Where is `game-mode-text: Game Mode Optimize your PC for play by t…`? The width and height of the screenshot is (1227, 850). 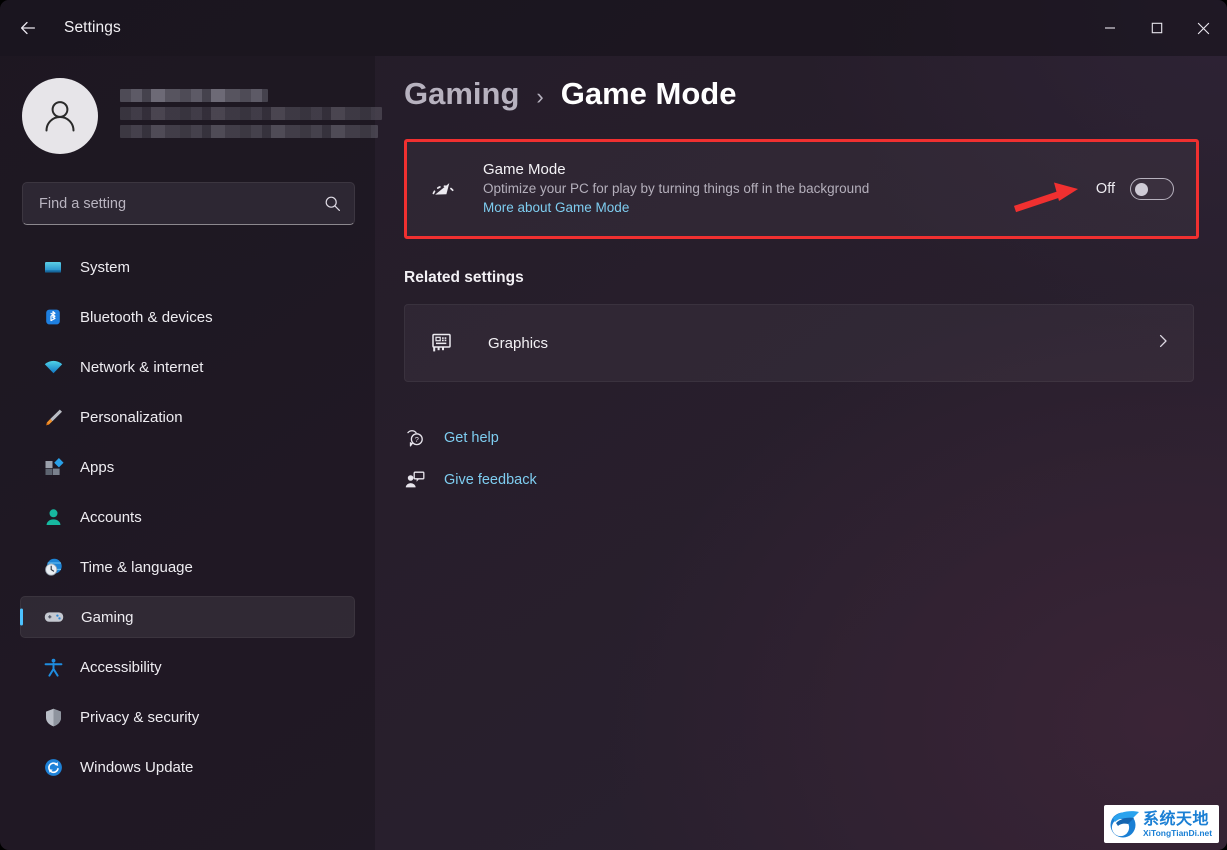
game-mode-text: Game Mode Optimize your PC for play by t… is located at coordinates (789, 189).